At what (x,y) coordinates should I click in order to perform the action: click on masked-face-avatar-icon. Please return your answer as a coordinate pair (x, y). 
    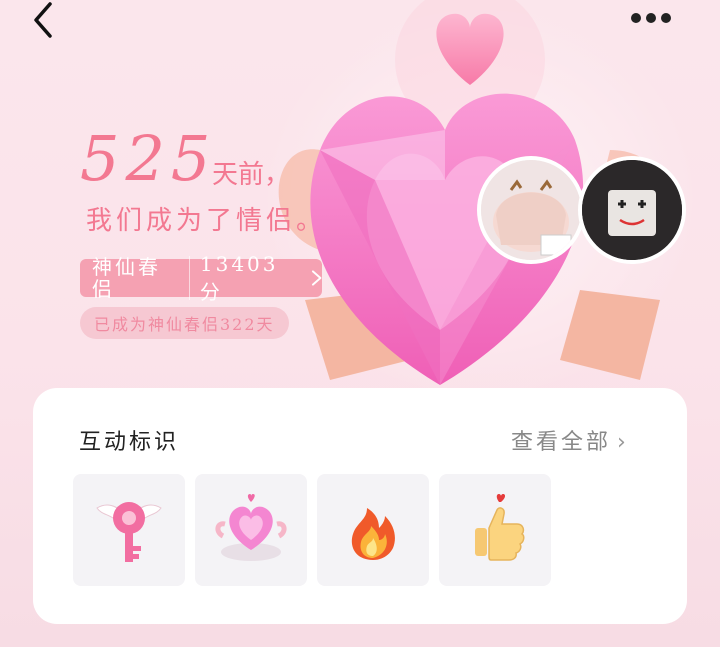
    Looking at the image, I should click on (632, 210).